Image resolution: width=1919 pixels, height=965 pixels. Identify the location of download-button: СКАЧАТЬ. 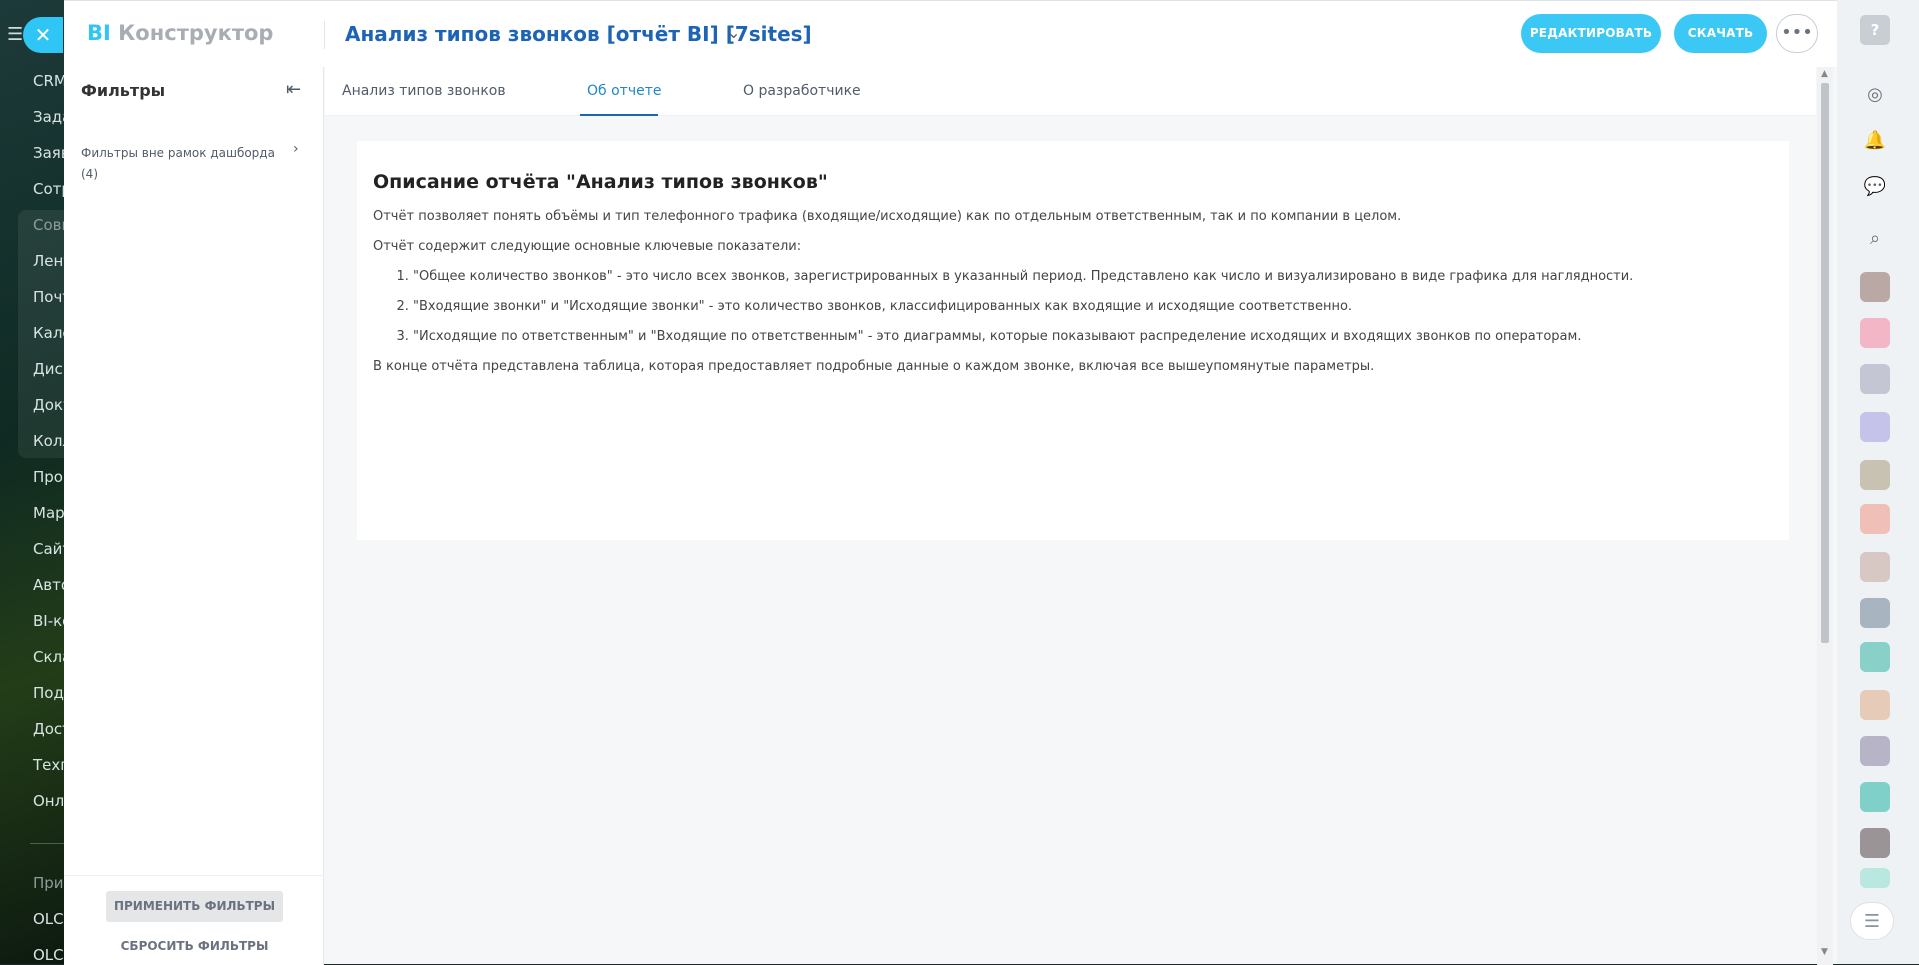
(1720, 33).